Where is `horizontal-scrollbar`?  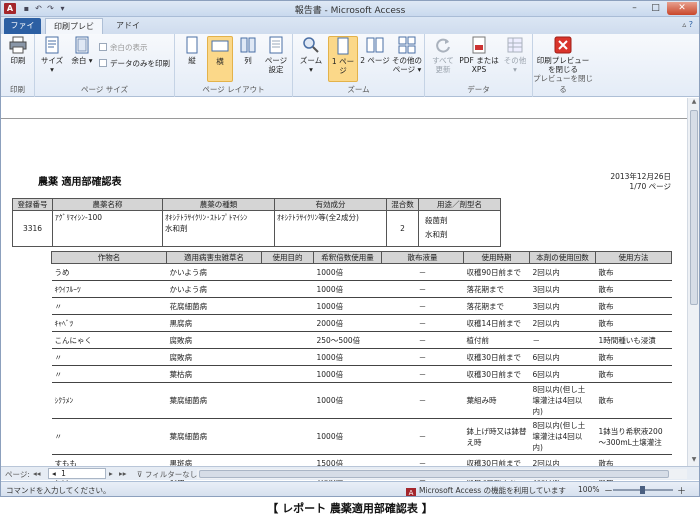
horizontal-scrollbar is located at coordinates (442, 474).